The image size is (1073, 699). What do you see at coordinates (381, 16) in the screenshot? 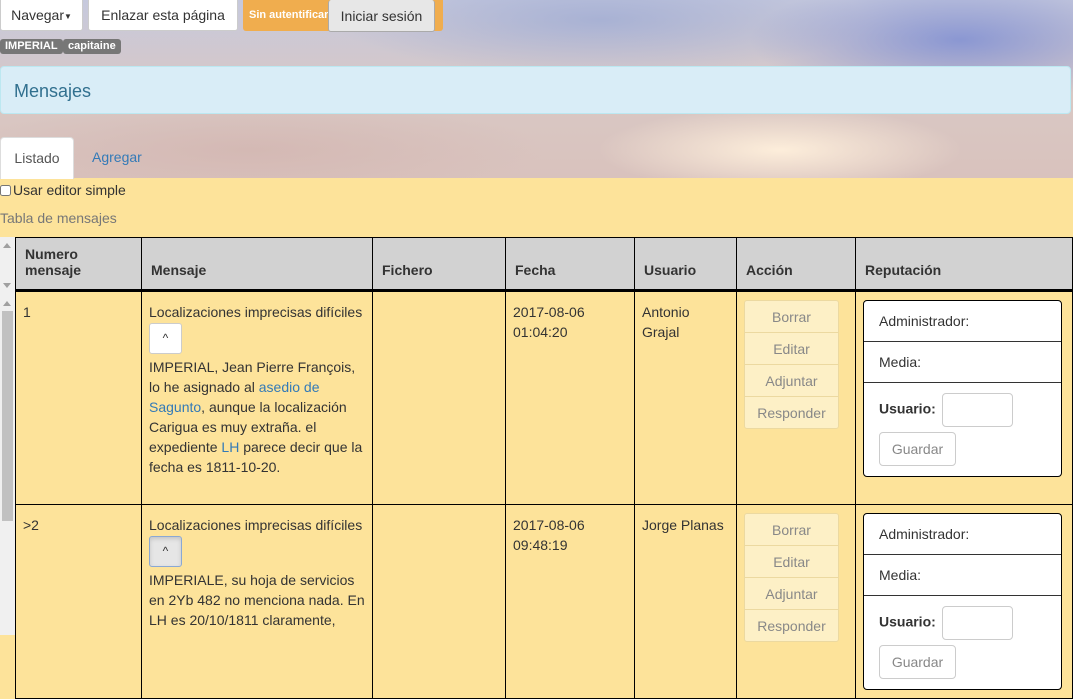
I see `login-button: Iniciar sesión` at bounding box center [381, 16].